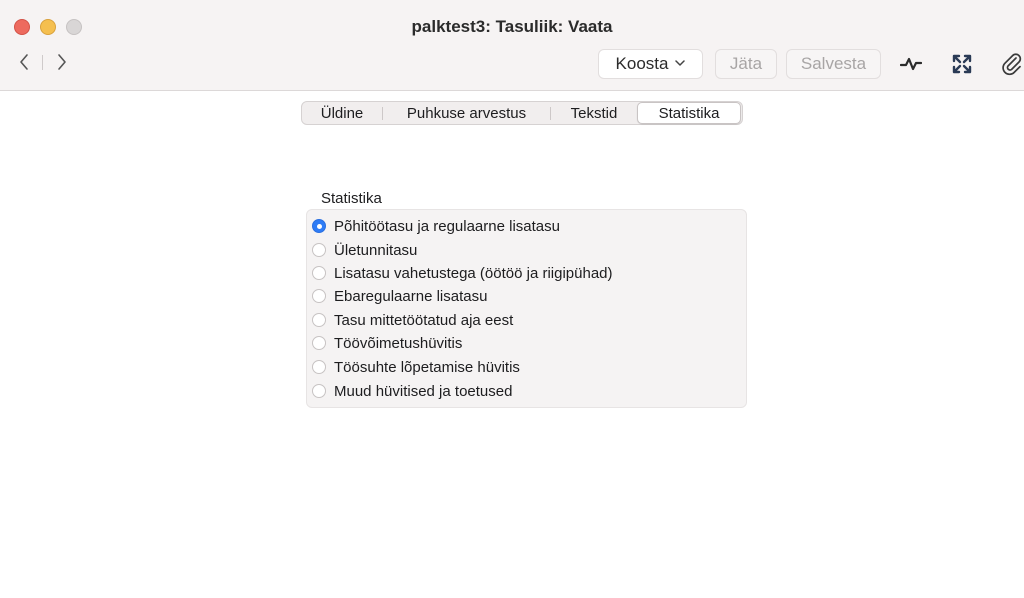 Image resolution: width=1024 pixels, height=598 pixels. What do you see at coordinates (411, 296) in the screenshot?
I see `radio-label: Ebaregulaarne lisatasu` at bounding box center [411, 296].